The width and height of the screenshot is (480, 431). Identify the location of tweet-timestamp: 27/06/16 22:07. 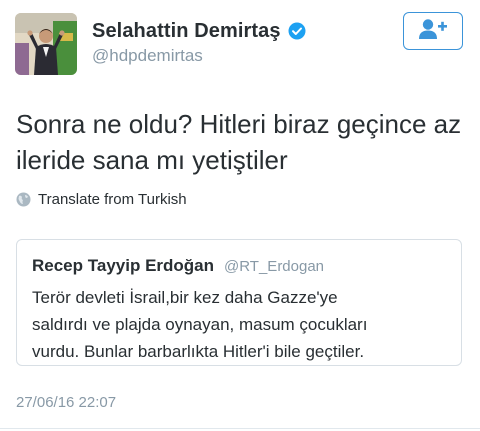
(66, 402).